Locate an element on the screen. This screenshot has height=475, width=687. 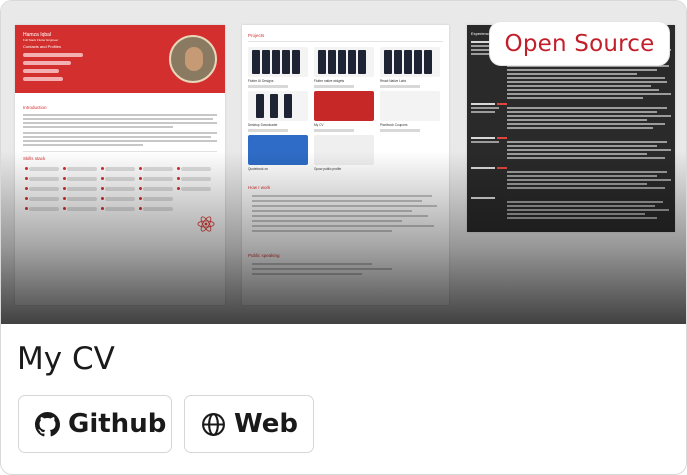
github-button: Github is located at coordinates (95, 424).